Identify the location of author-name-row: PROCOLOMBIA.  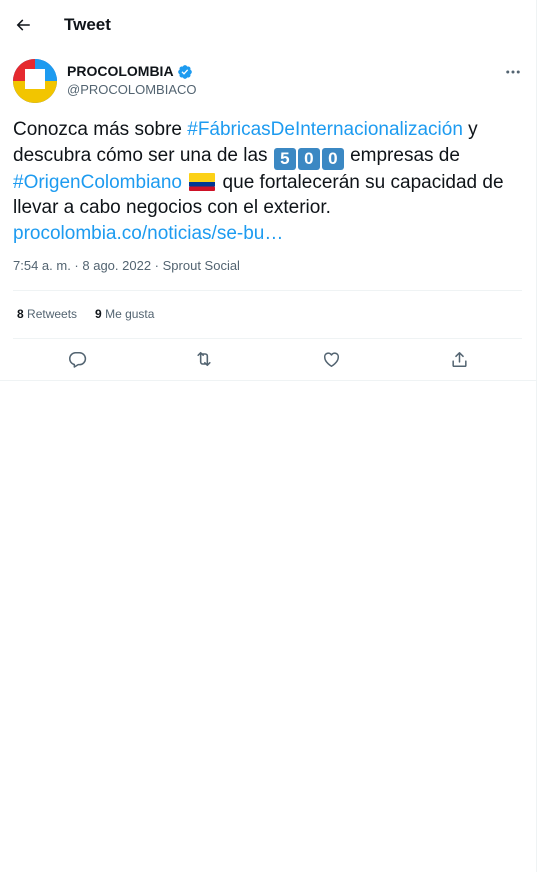
(130, 71).